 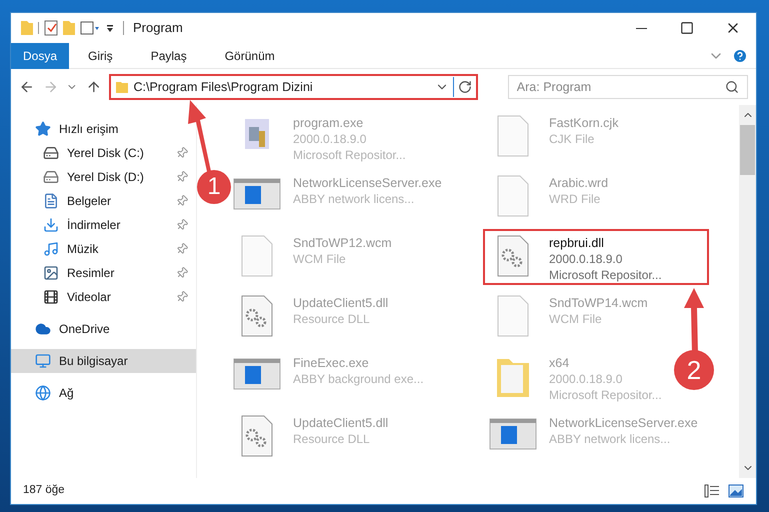 What do you see at coordinates (89, 297) in the screenshot?
I see `sidebar-label: Videolar` at bounding box center [89, 297].